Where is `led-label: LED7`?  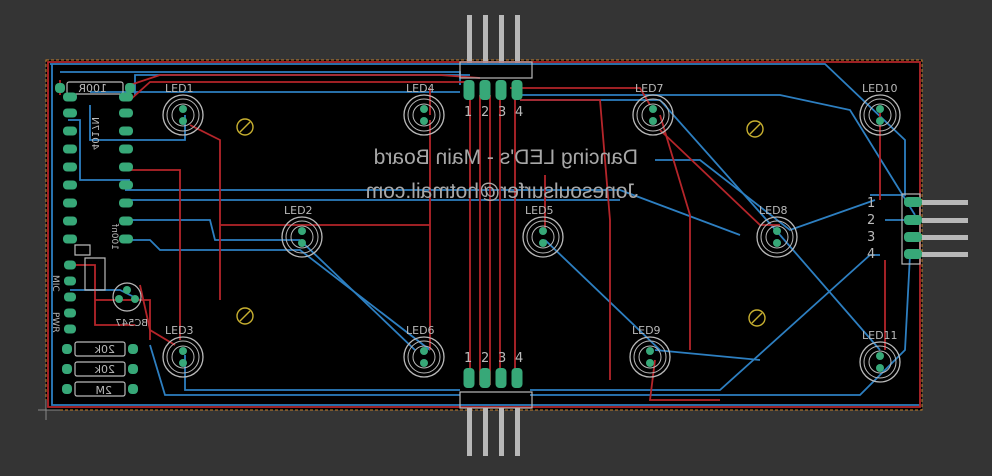 led-label: LED7 is located at coordinates (649, 88).